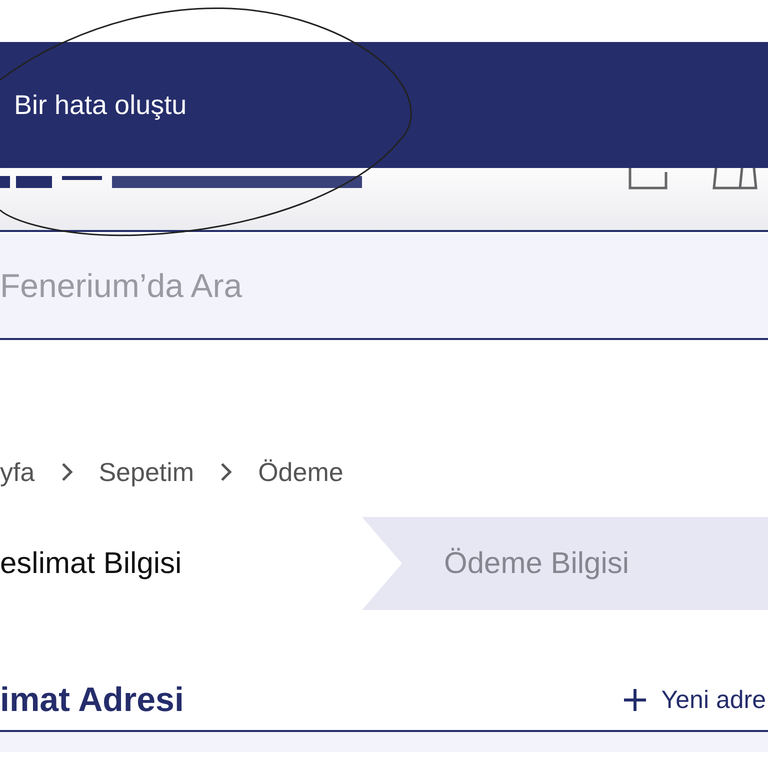 The image size is (768, 768). Describe the element at coordinates (635, 700) in the screenshot. I see `plus-icon` at that location.